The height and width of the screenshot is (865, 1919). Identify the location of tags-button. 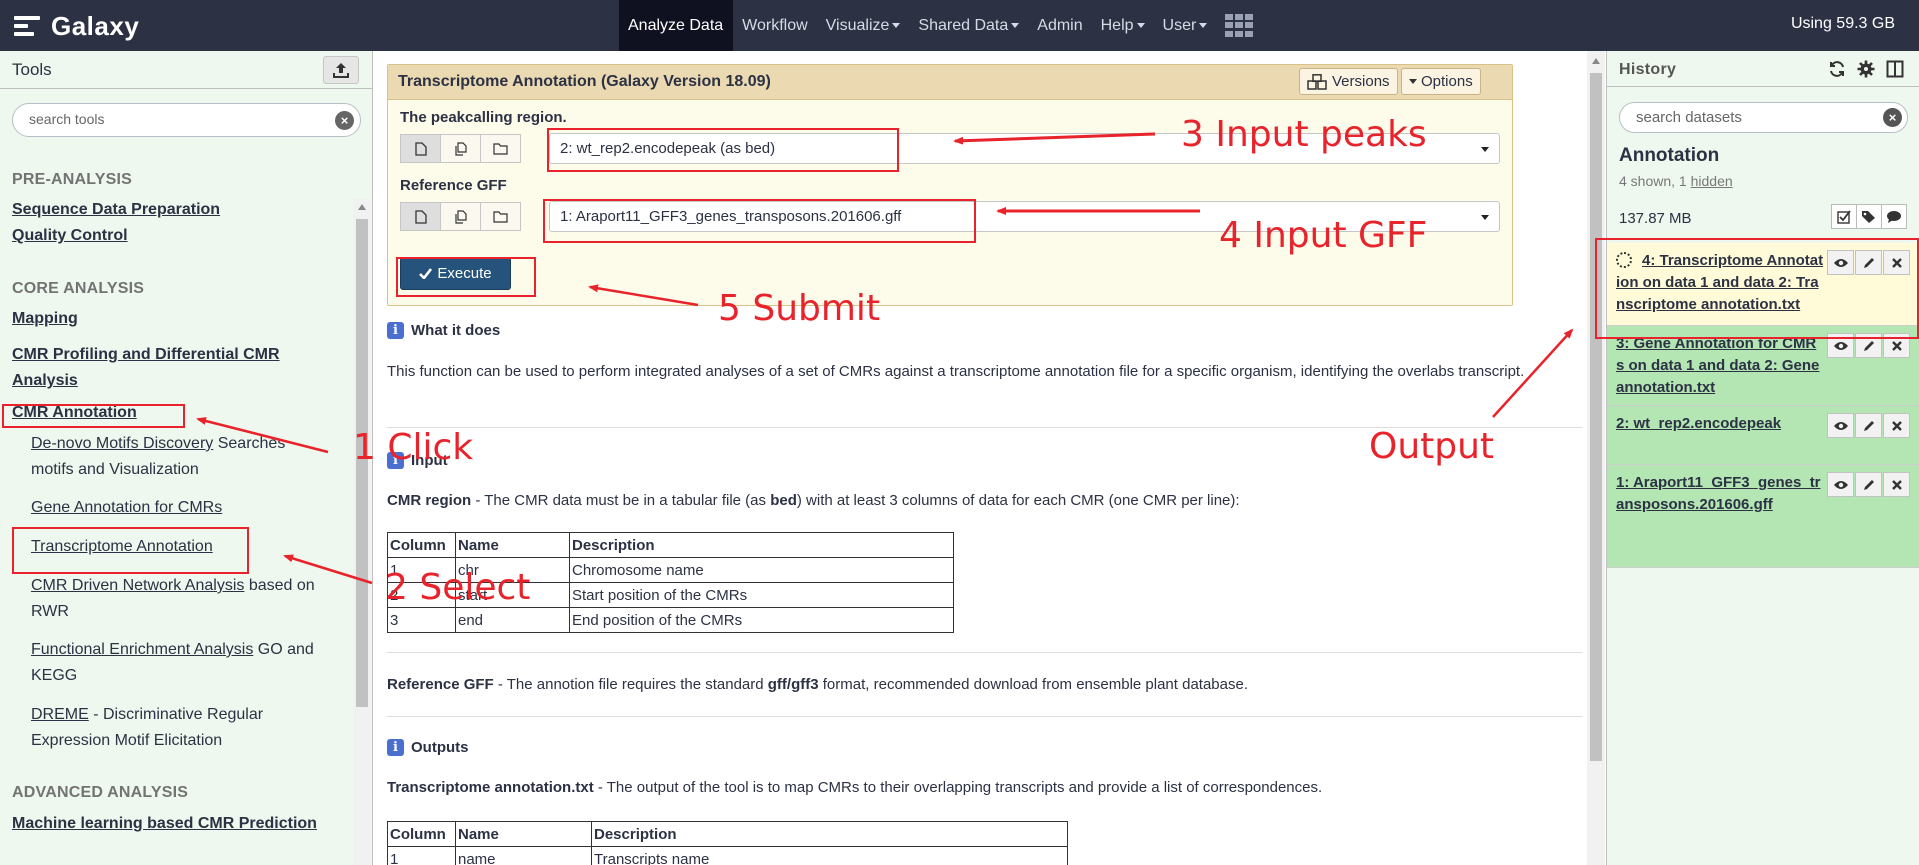
(1869, 216).